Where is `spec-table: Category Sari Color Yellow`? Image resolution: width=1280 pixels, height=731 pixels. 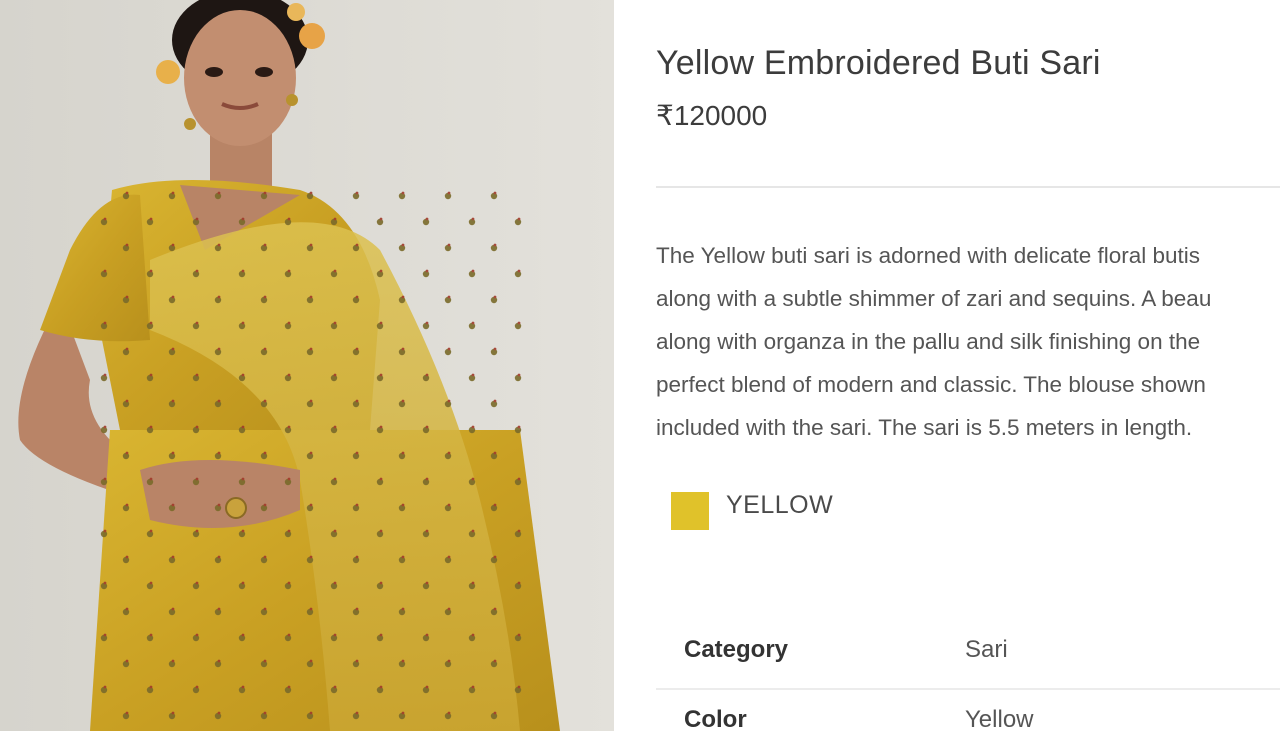 spec-table: Category Sari Color Yellow is located at coordinates (968, 675).